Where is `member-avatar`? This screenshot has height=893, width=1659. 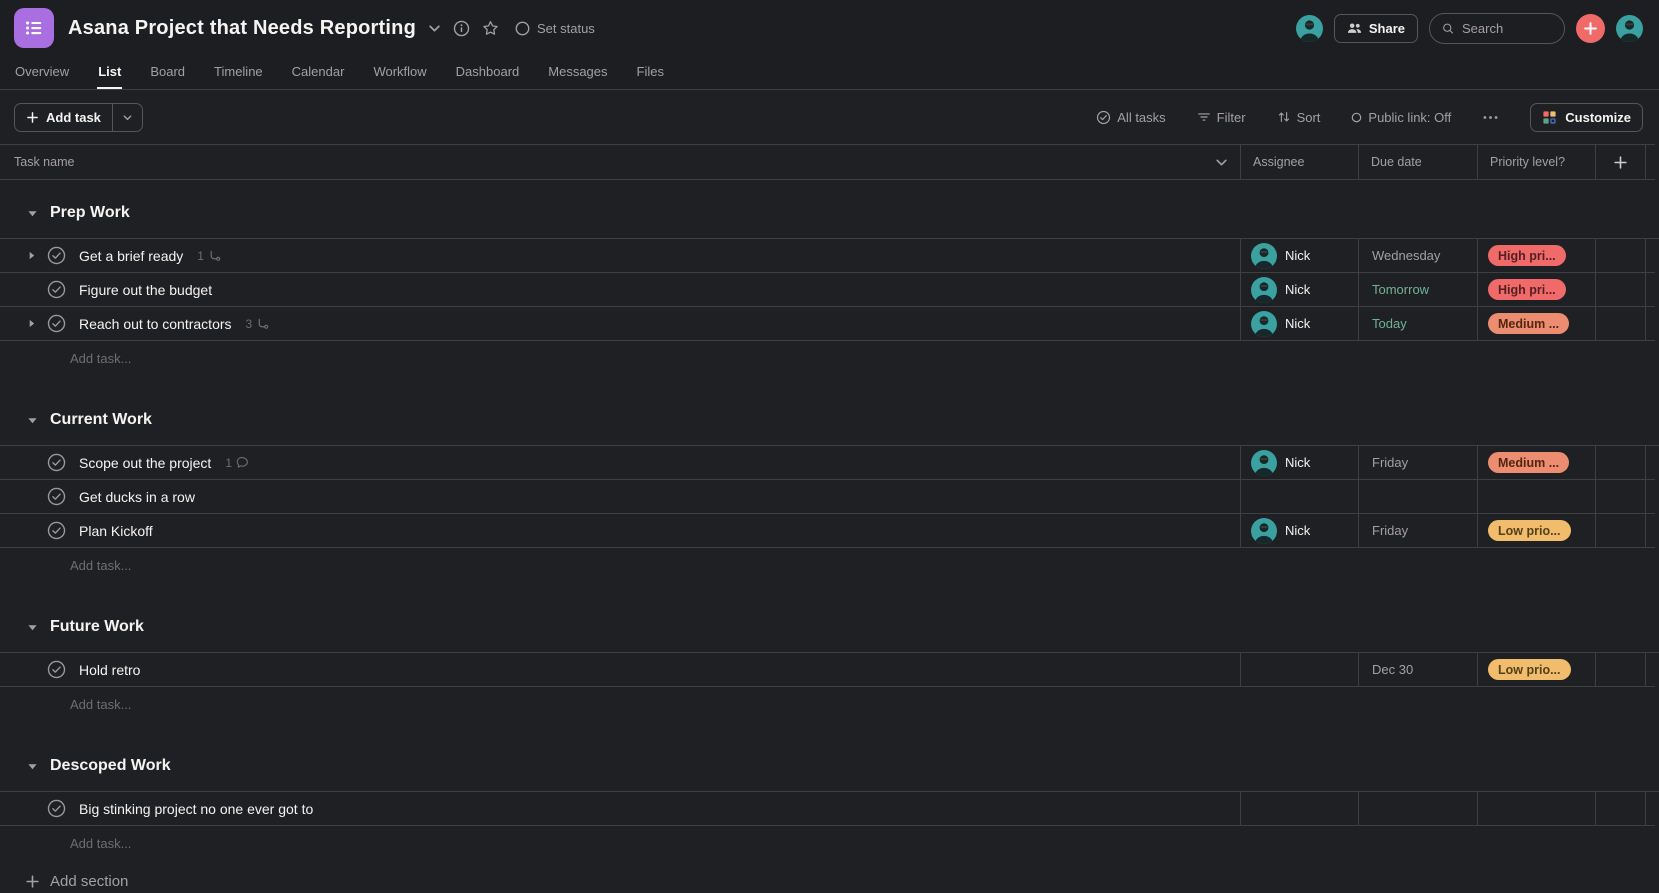 member-avatar is located at coordinates (1309, 28).